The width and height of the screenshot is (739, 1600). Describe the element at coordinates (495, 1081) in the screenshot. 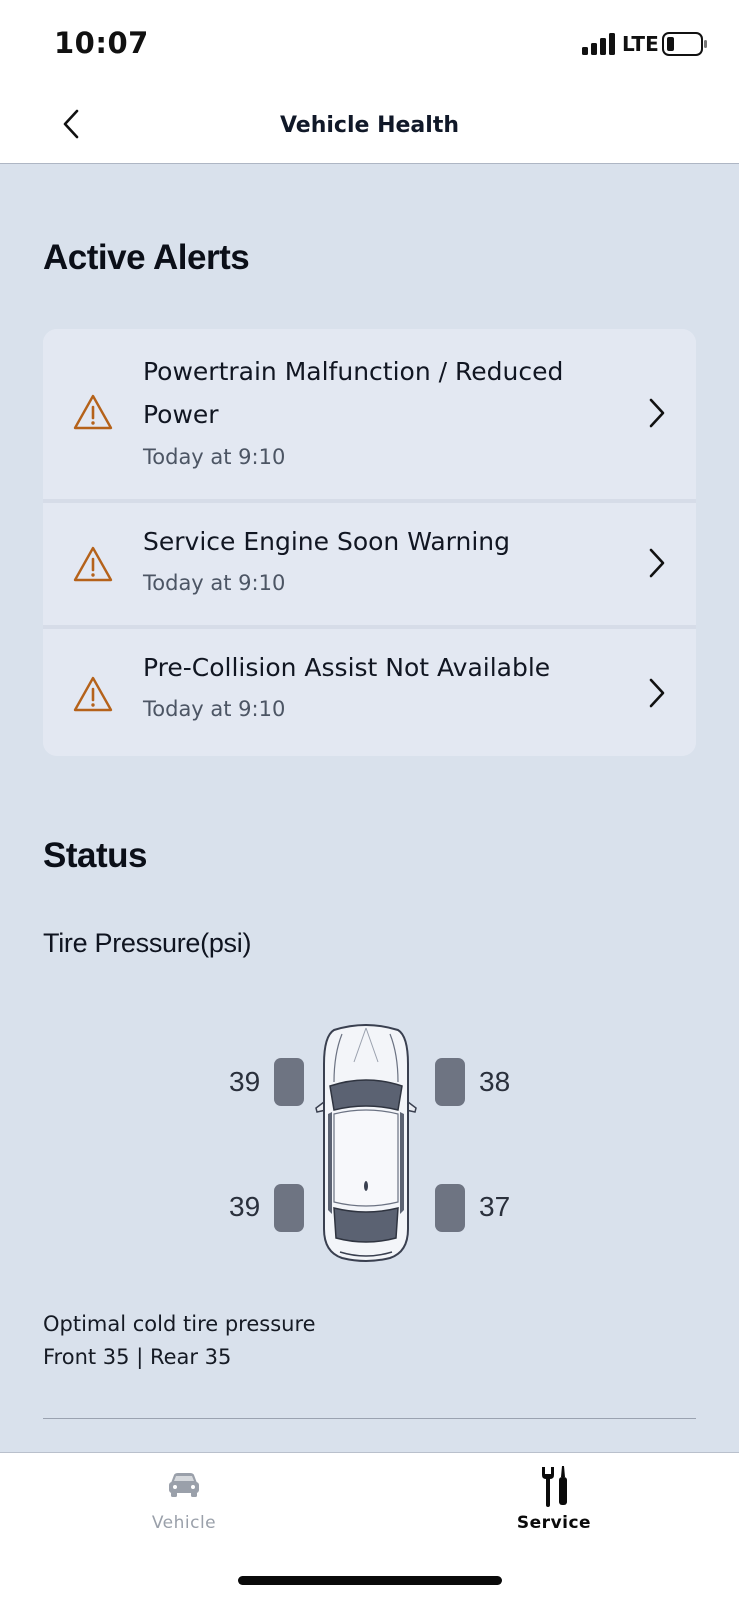

I see `tire-value-front-right: 38` at that location.